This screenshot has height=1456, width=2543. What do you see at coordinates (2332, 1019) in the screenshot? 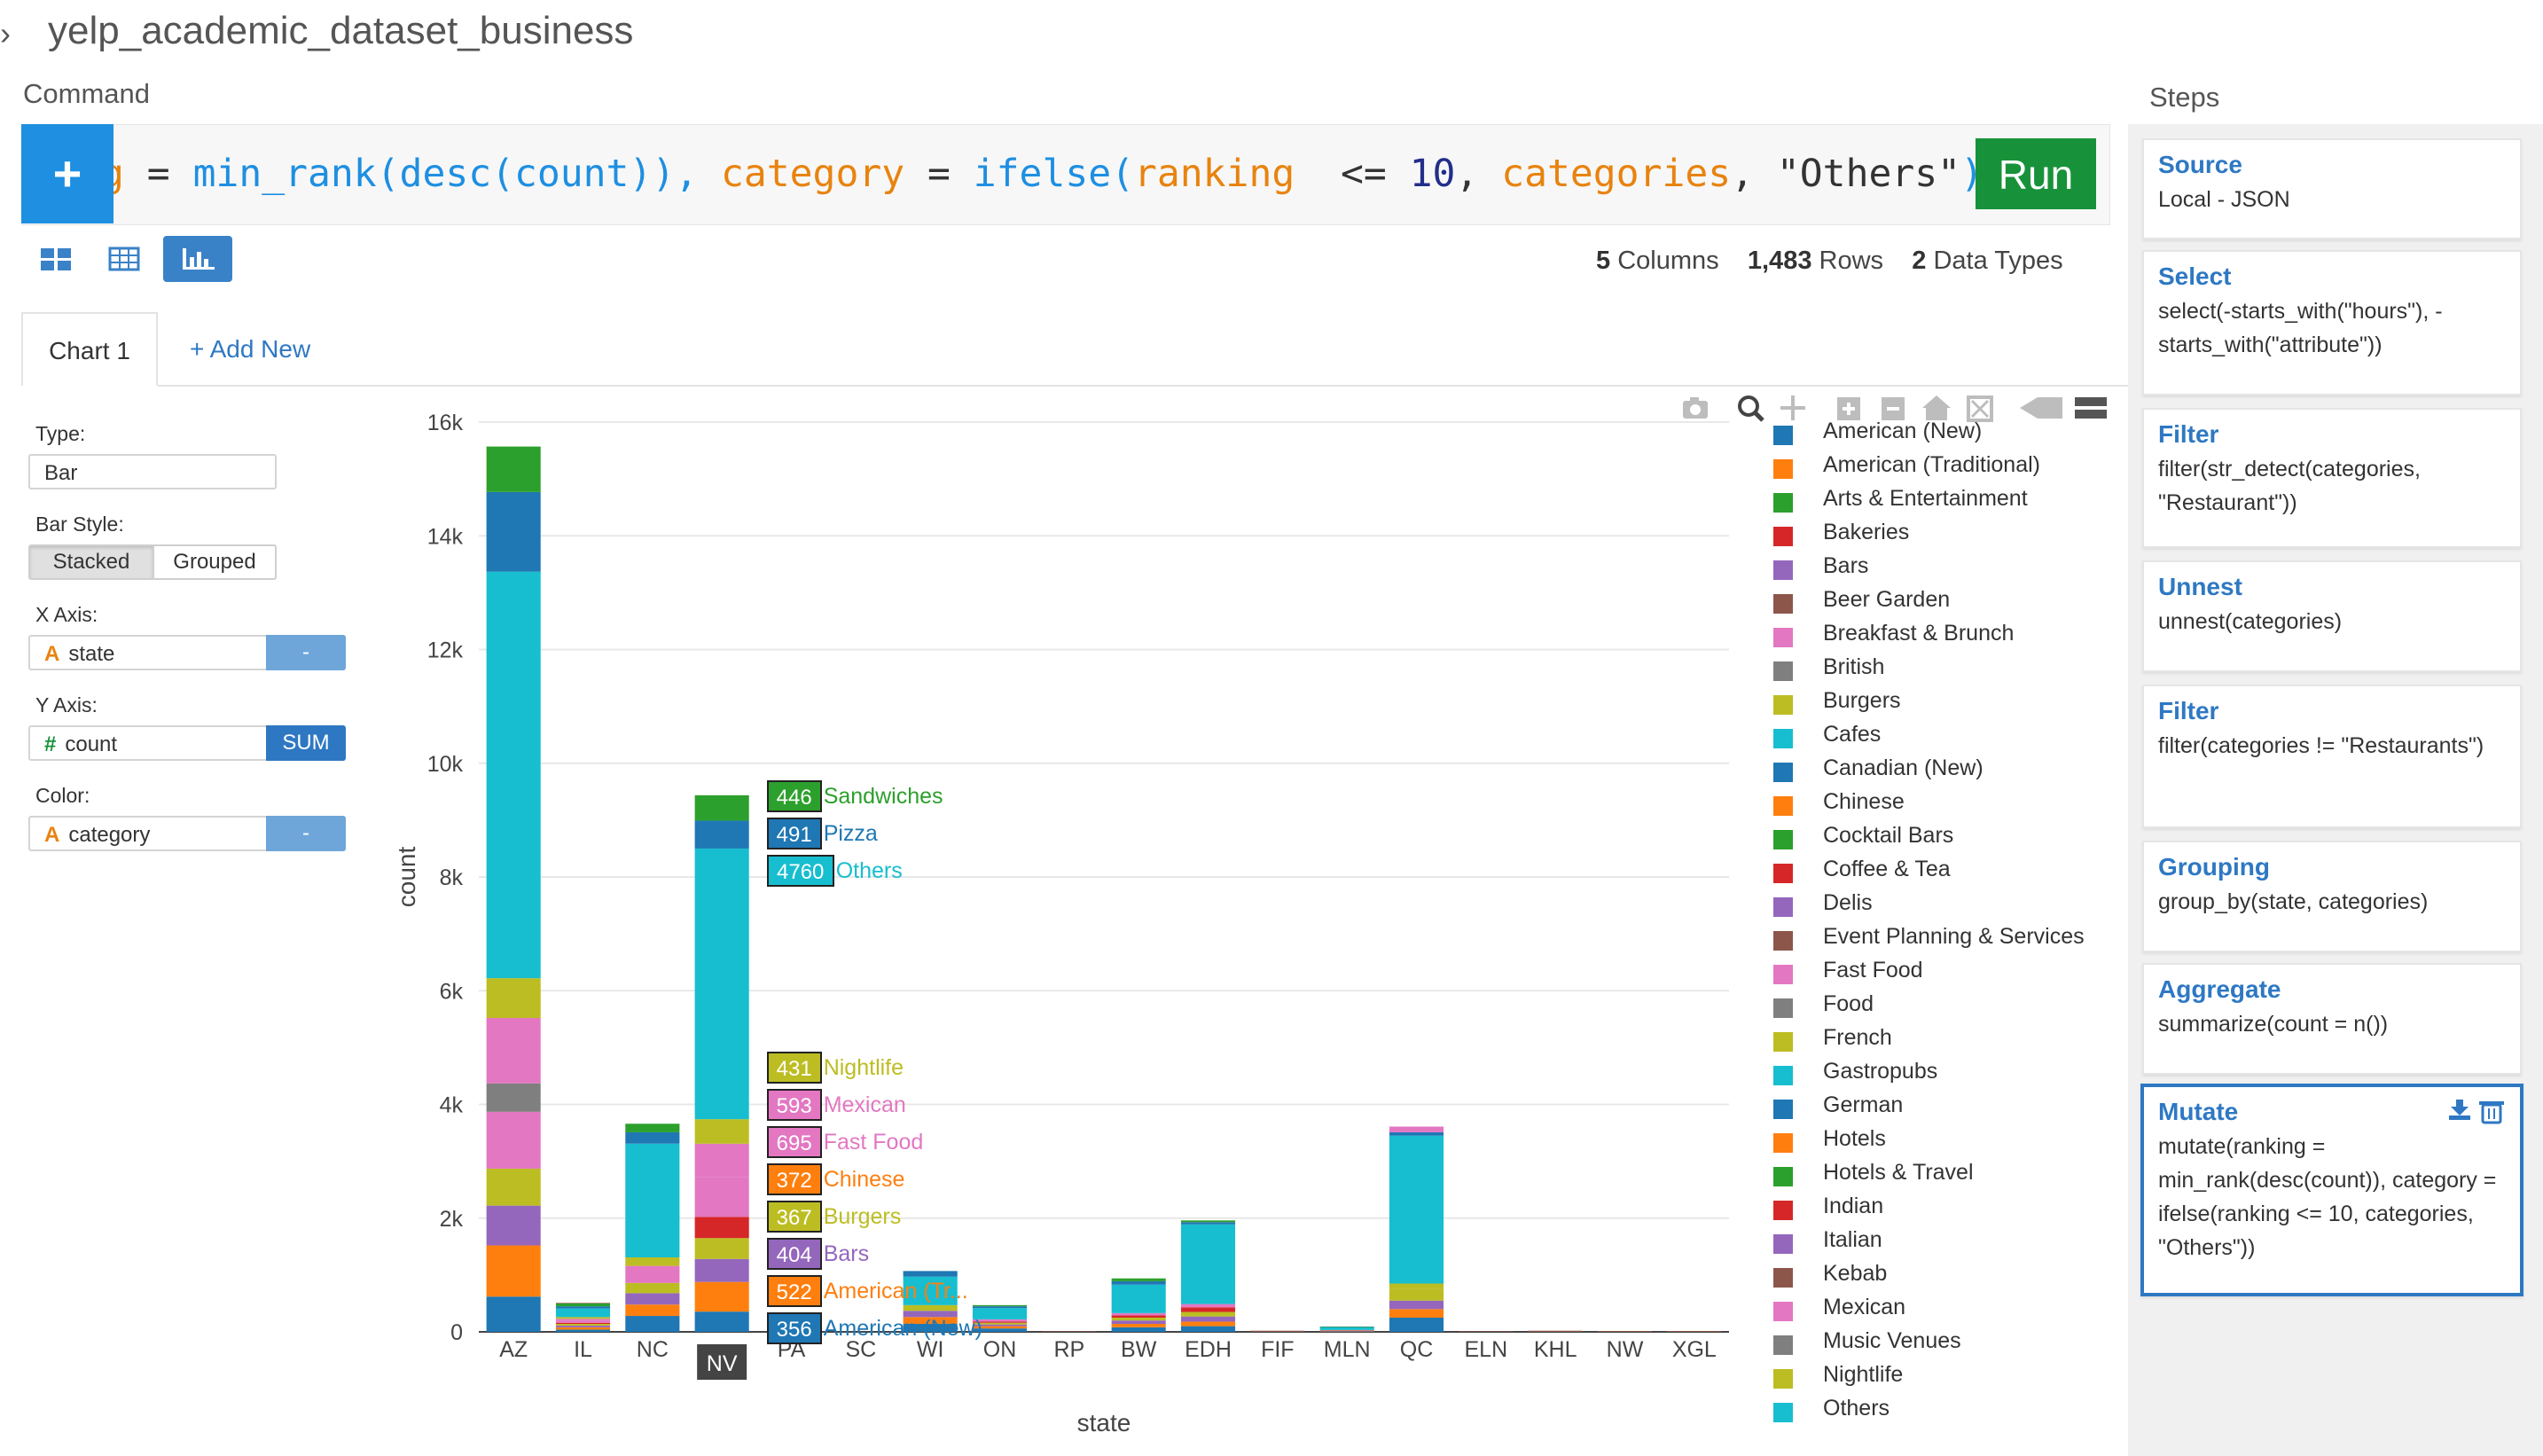
I see `step-card-aggregate: Aggregate summarize(count = n())` at bounding box center [2332, 1019].